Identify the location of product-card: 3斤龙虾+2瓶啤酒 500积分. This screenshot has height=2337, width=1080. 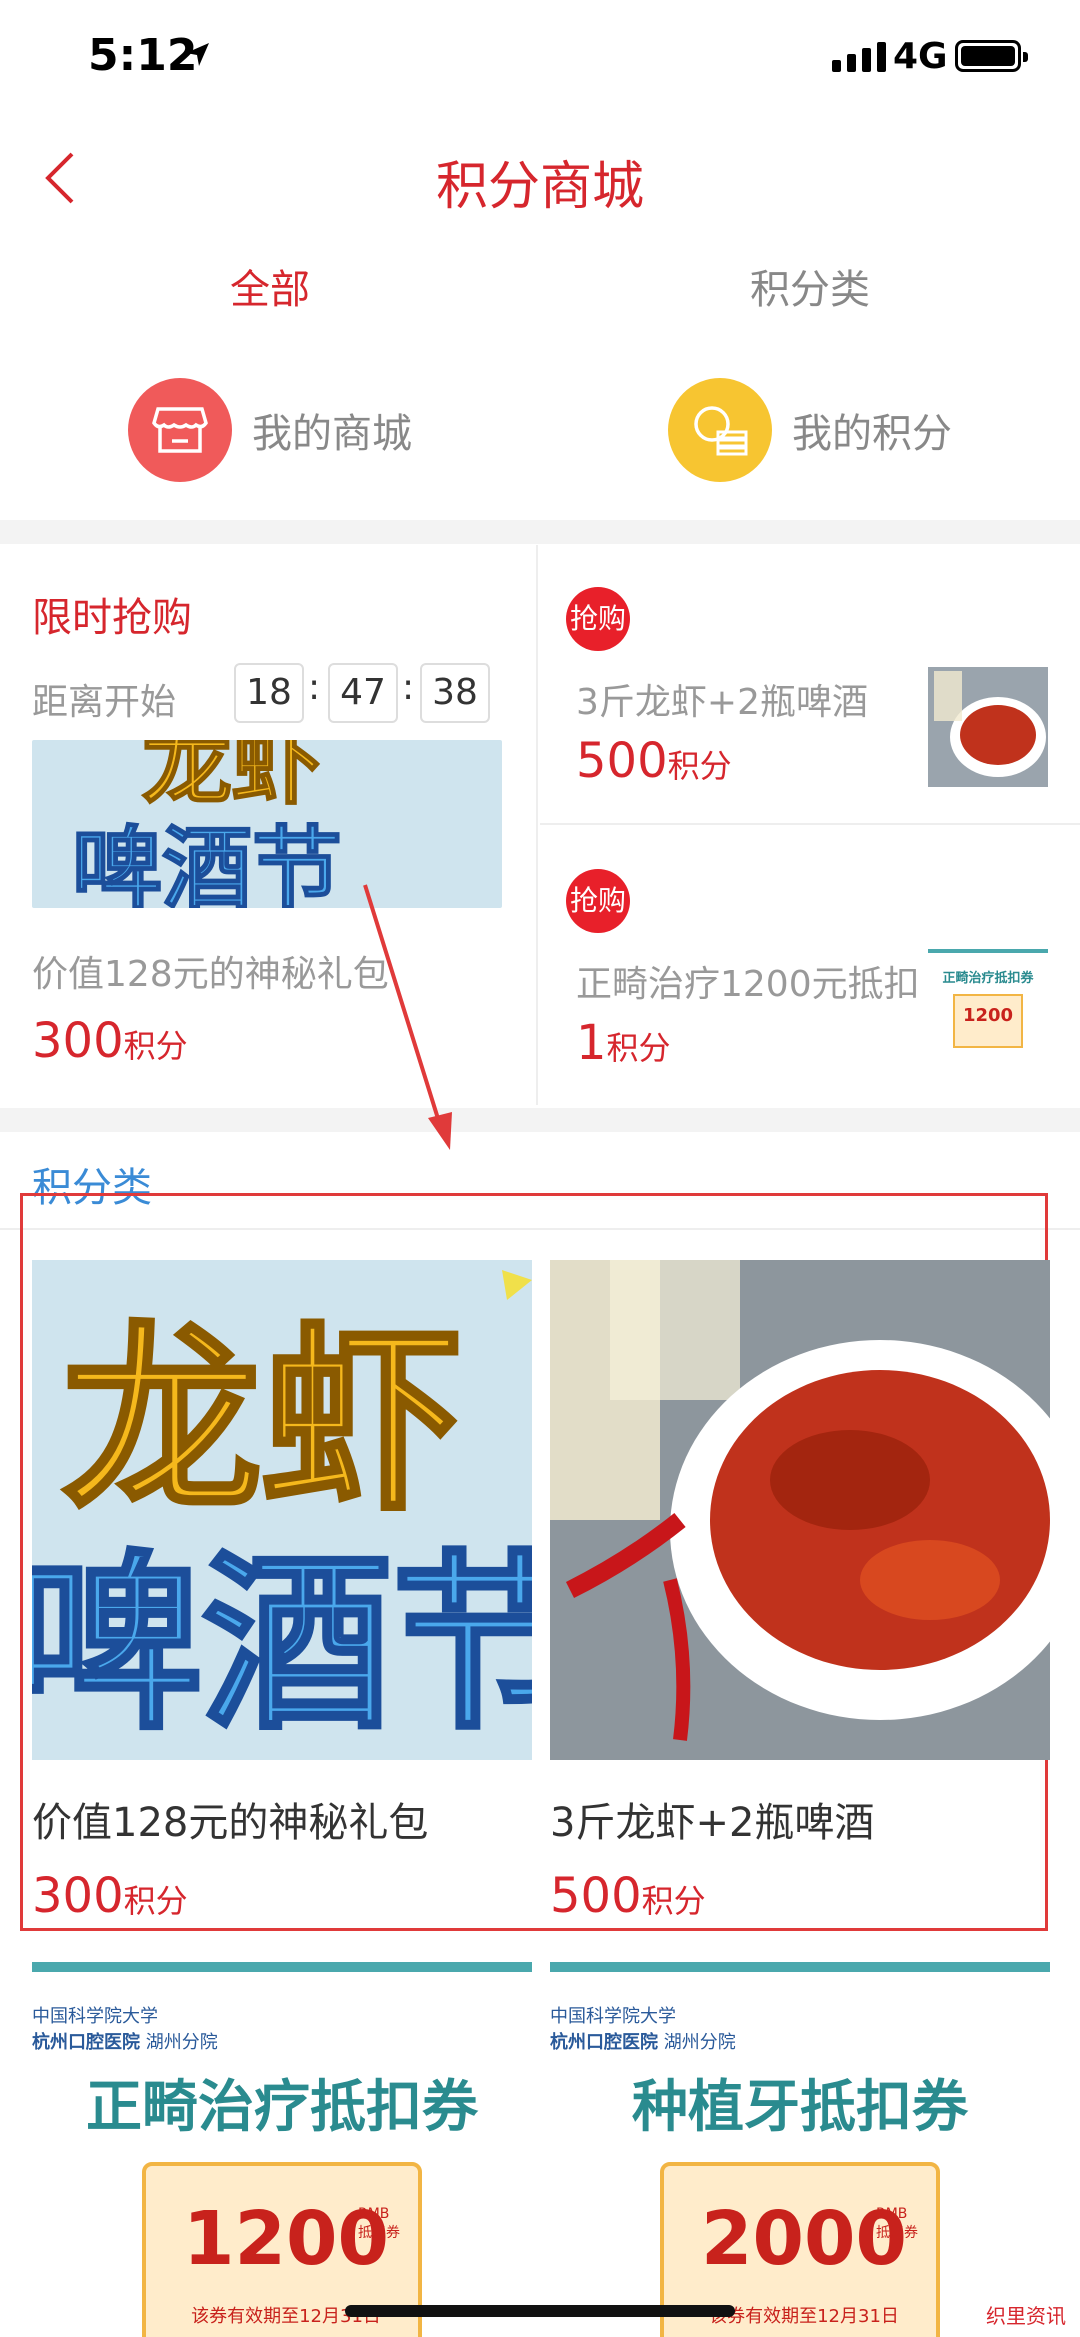
(800, 1592).